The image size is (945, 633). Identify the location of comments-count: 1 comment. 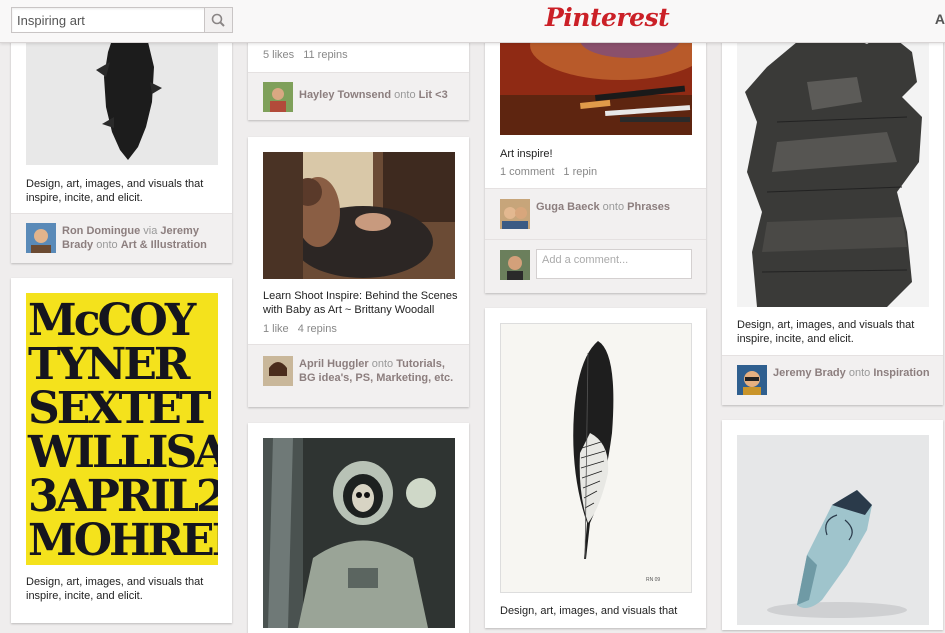
(527, 172).